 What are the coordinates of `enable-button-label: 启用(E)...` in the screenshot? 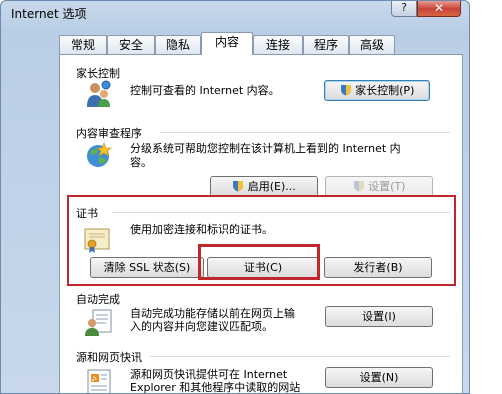 It's located at (271, 186).